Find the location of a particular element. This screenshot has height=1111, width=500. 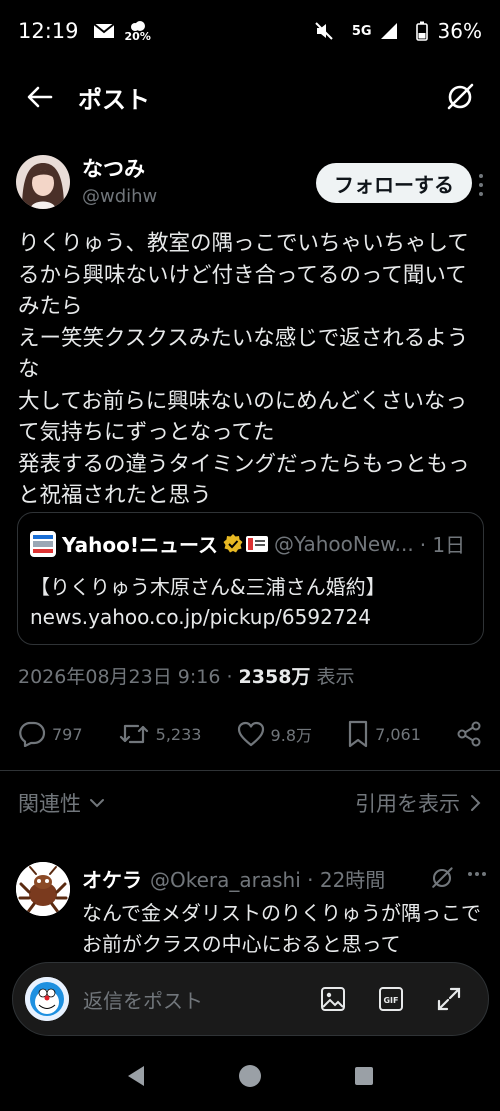

reply-icon is located at coordinates (32, 734).